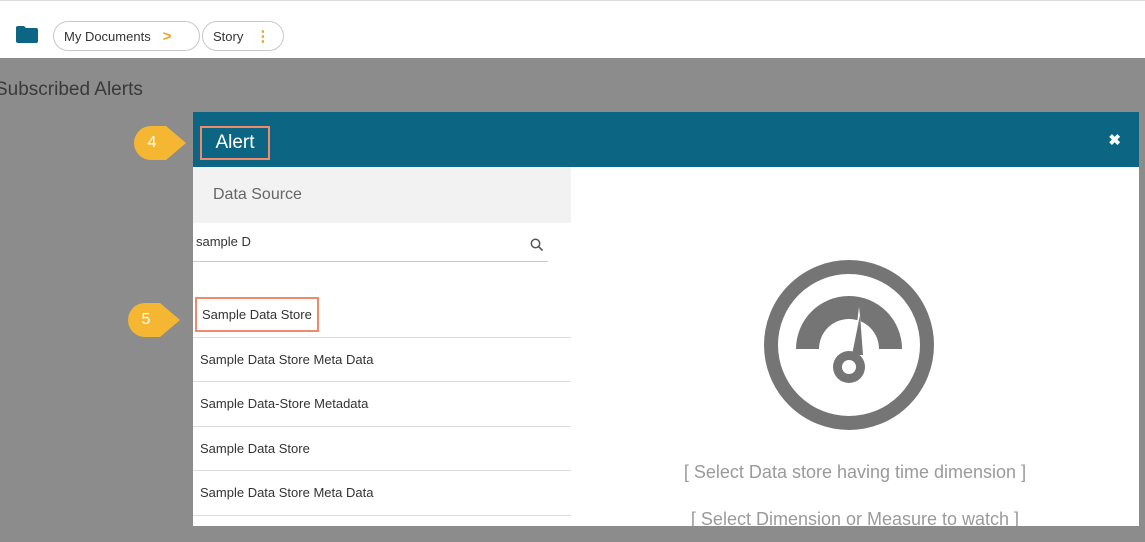 The image size is (1145, 542). Describe the element at coordinates (154, 320) in the screenshot. I see `step-badge: 5` at that location.